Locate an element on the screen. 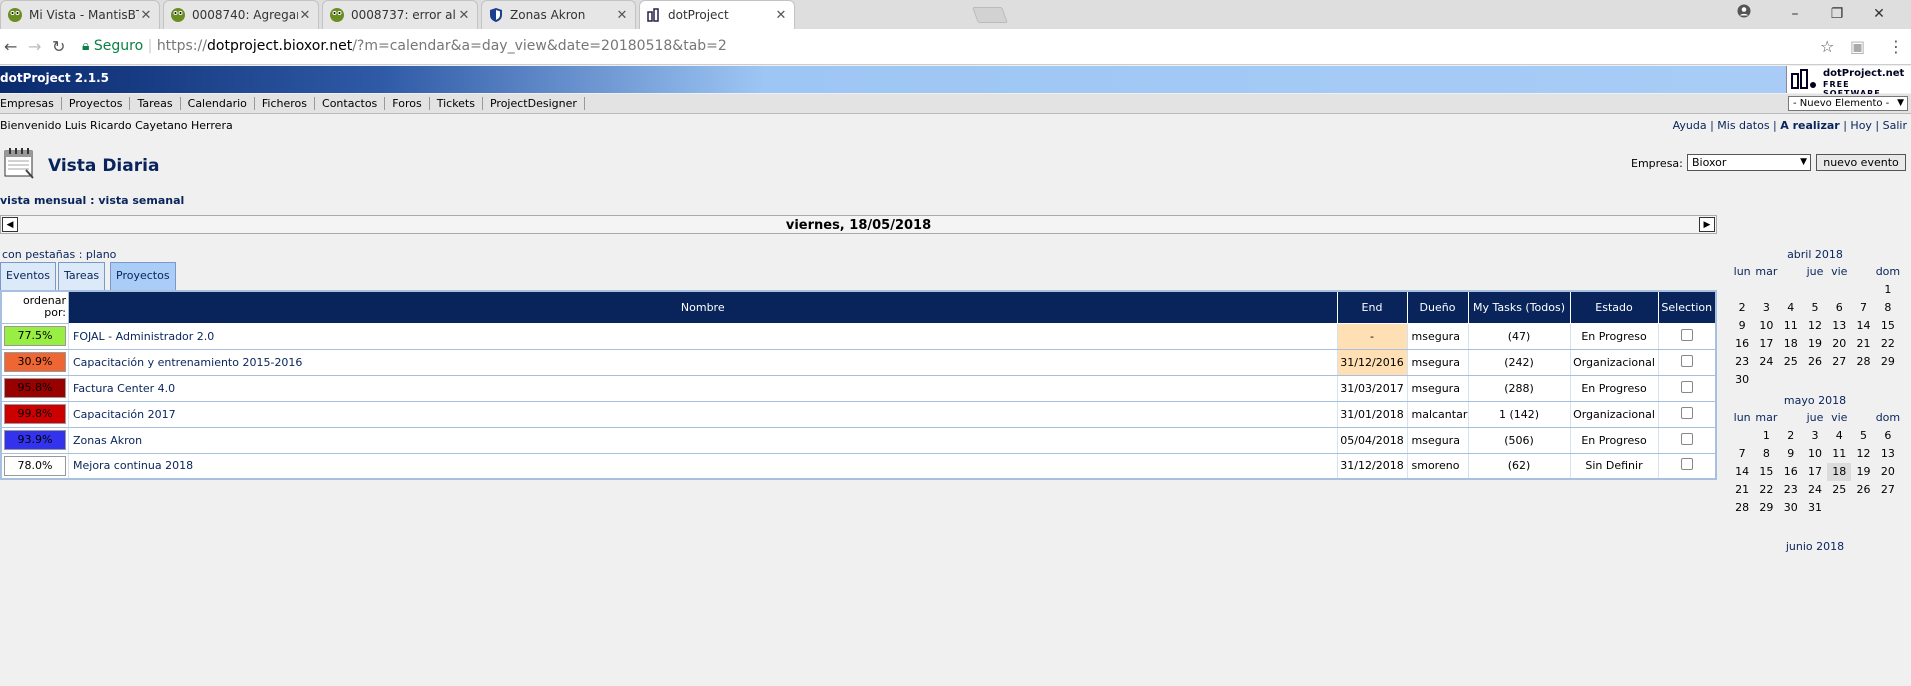 The height and width of the screenshot is (686, 1911). bookmark-star-icon: ☆ is located at coordinates (1827, 46).